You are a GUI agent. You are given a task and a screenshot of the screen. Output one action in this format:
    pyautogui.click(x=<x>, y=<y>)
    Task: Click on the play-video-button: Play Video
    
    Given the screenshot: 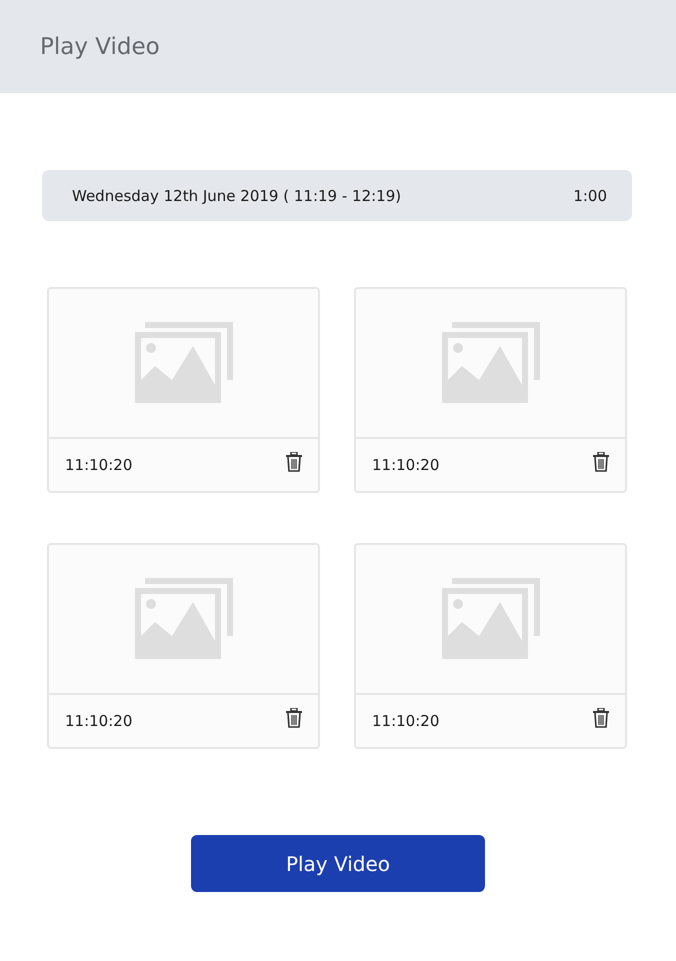 What is the action you would take?
    pyautogui.click(x=338, y=863)
    